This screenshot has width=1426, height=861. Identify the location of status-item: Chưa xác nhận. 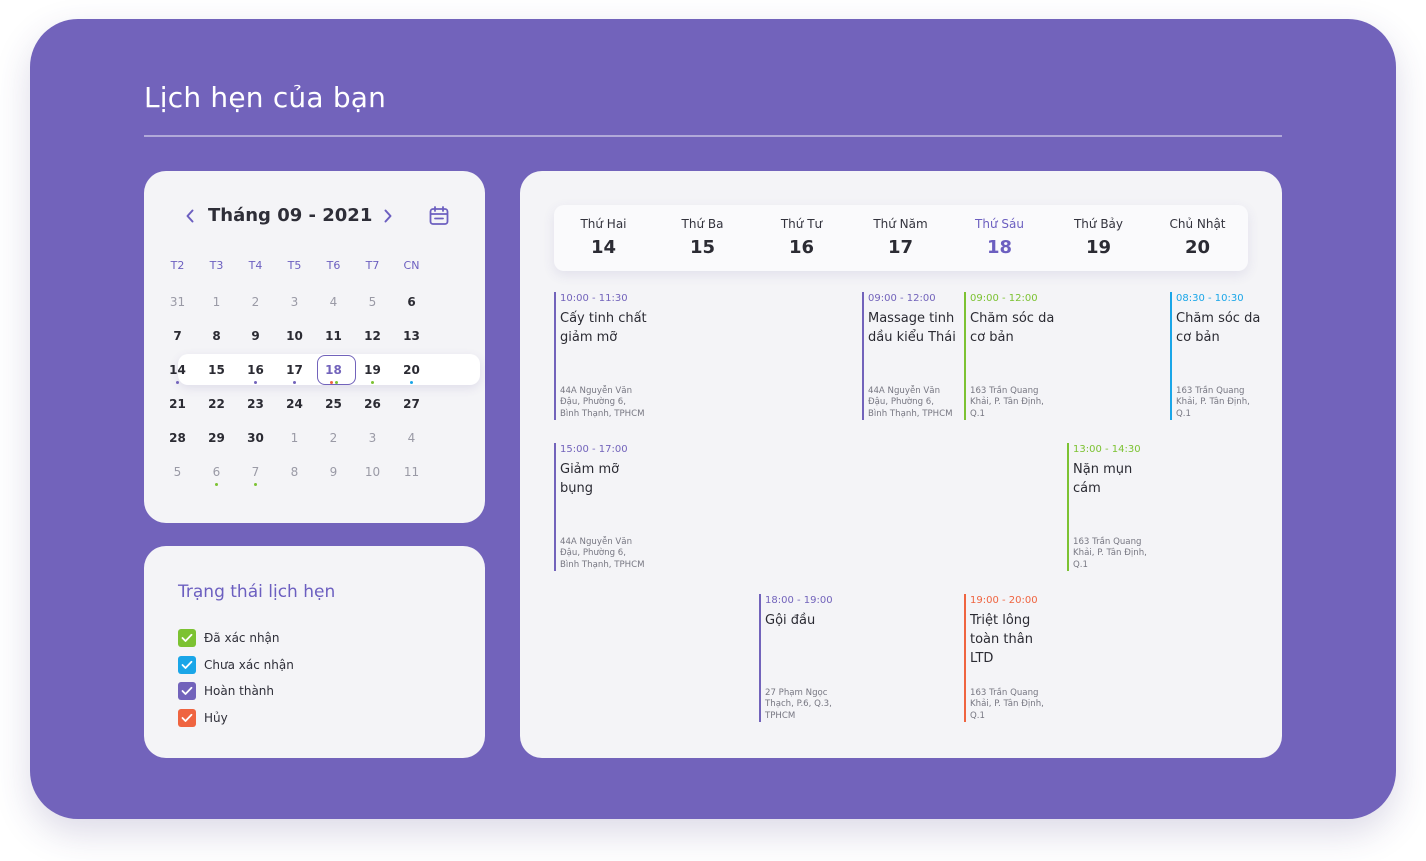
(236, 665).